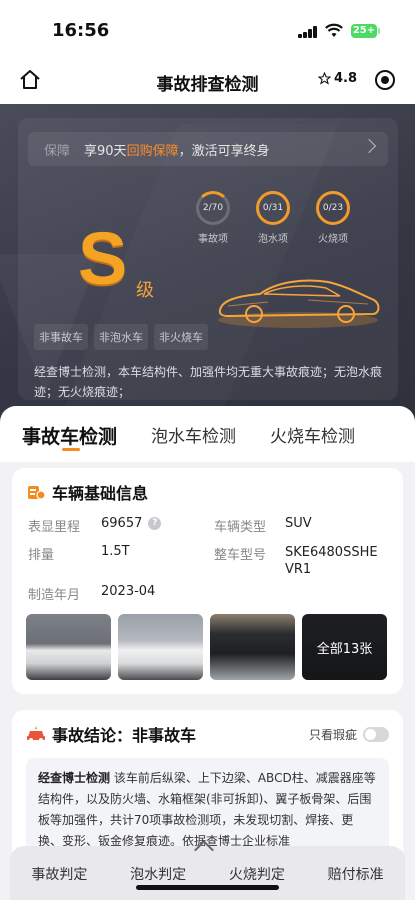  I want to click on flood-items-ring: 0/31, so click(273, 208).